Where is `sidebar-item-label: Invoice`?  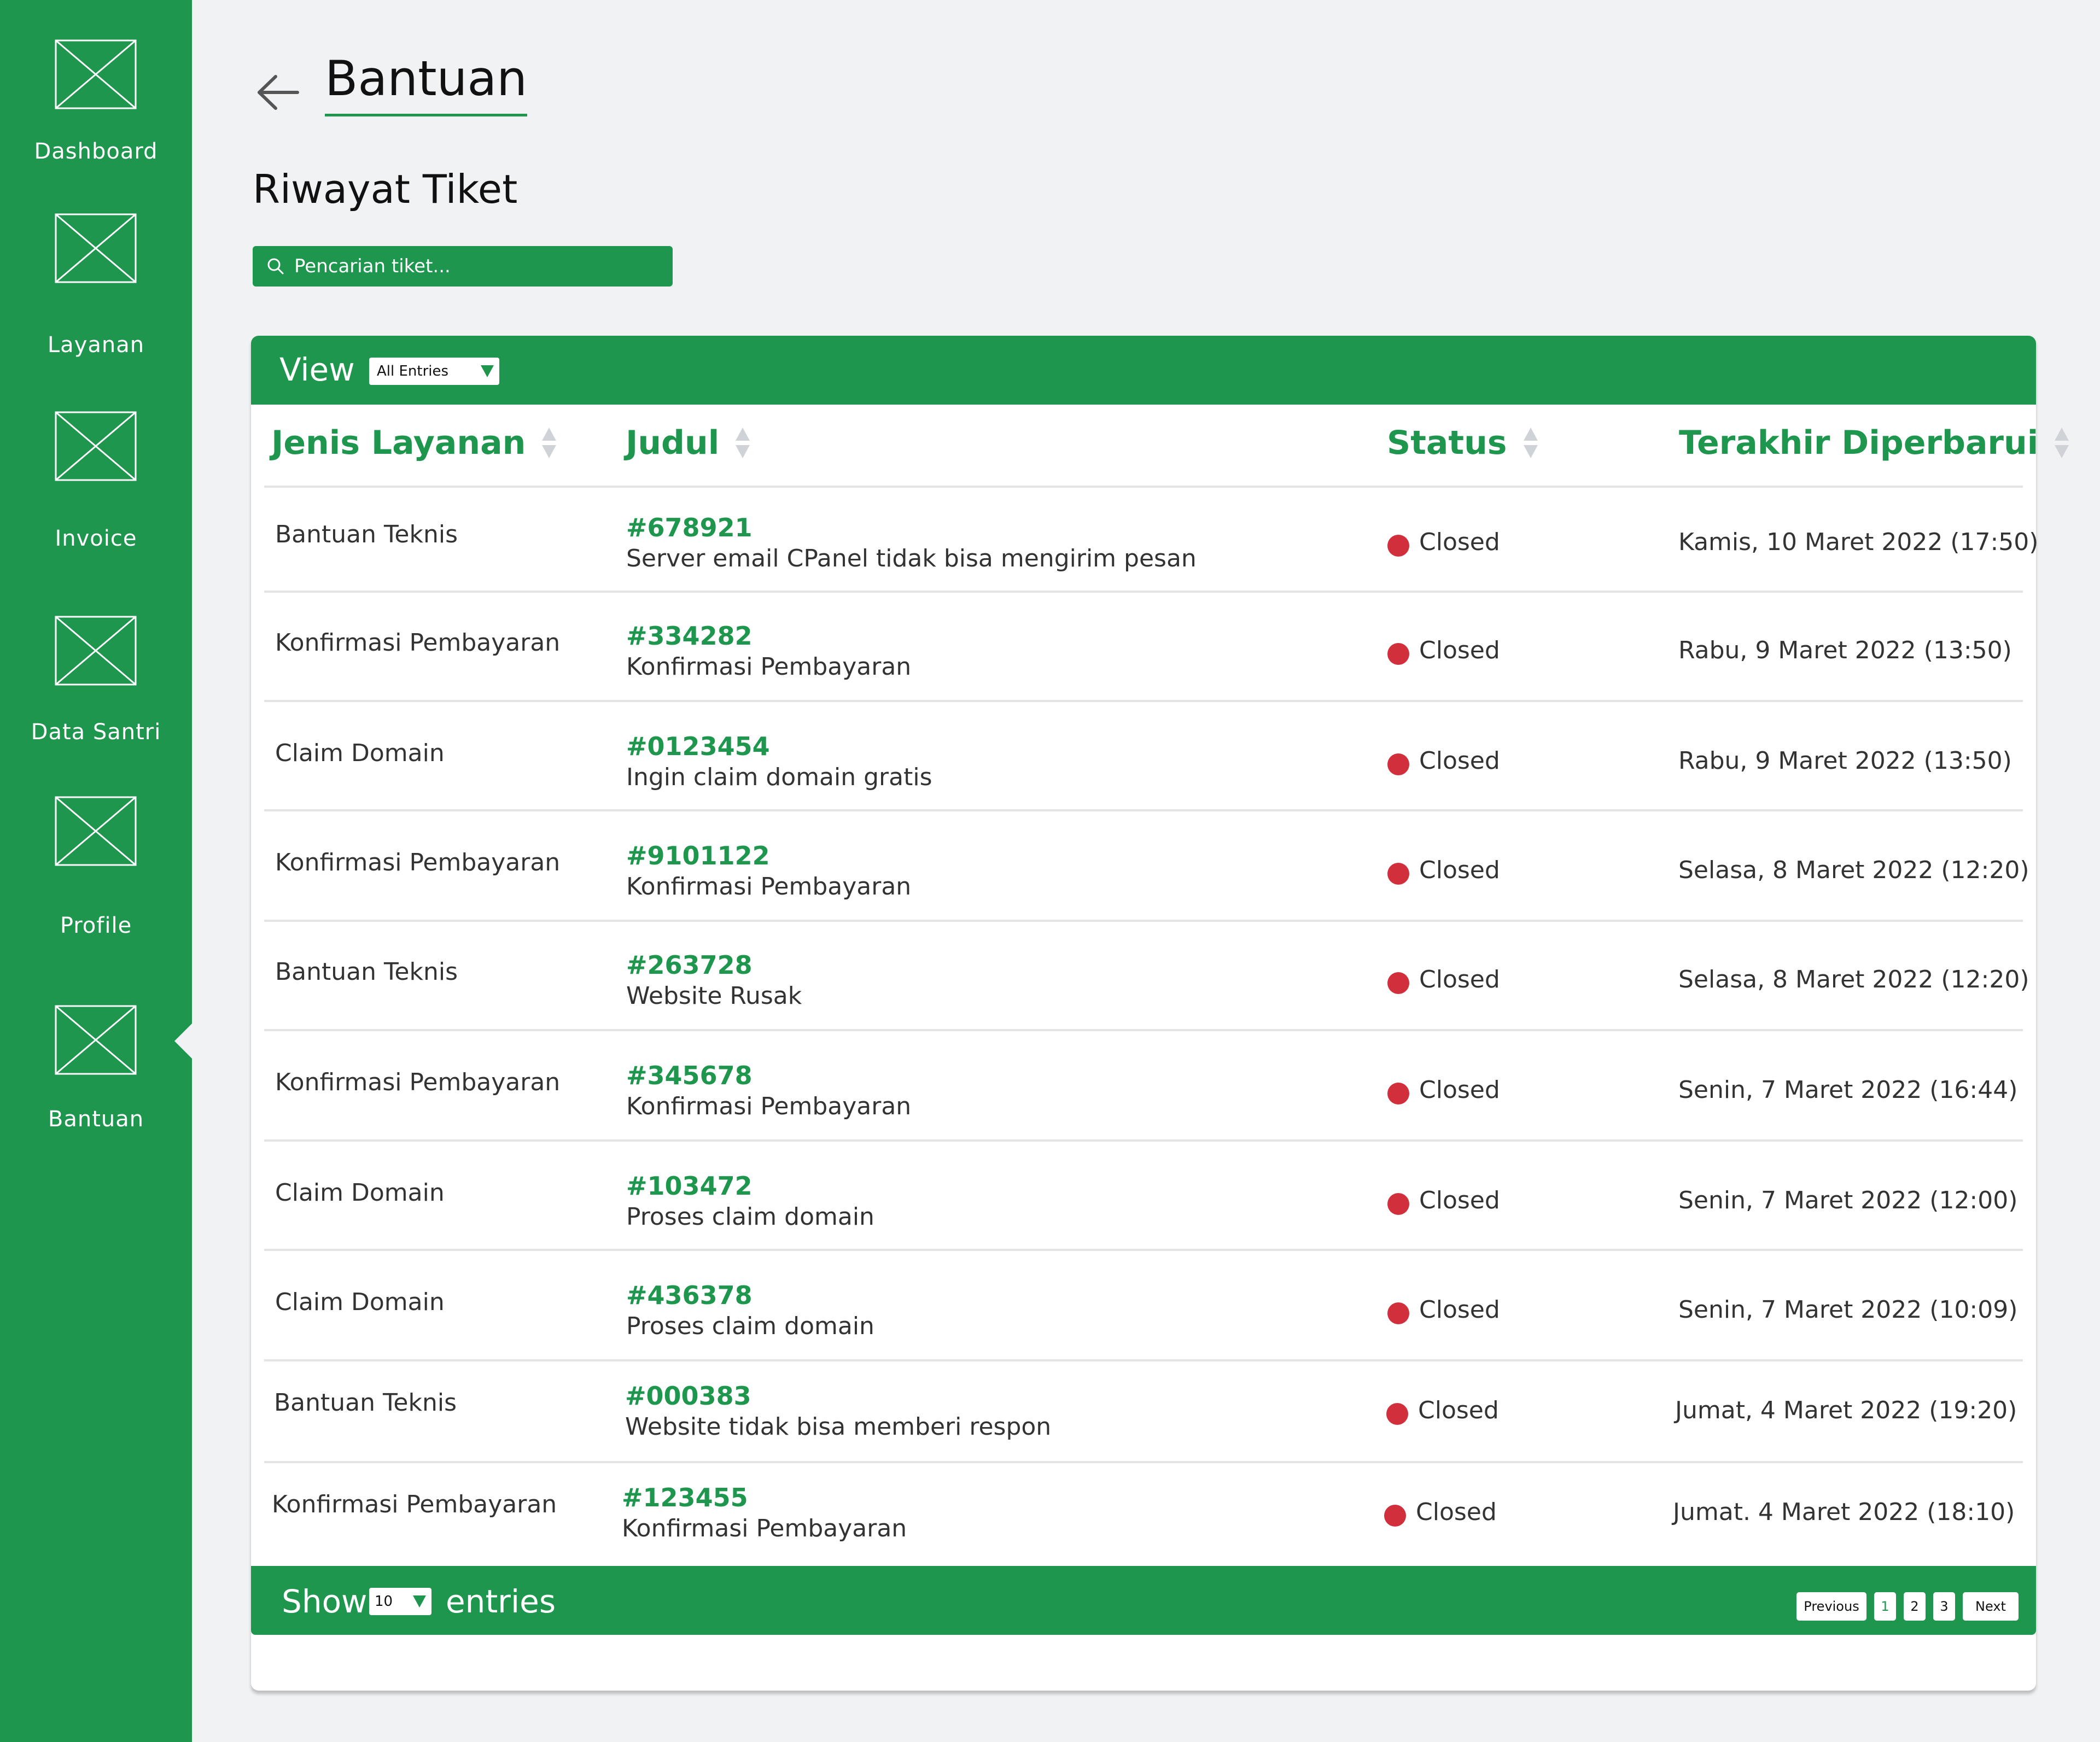
sidebar-item-label: Invoice is located at coordinates (96, 539).